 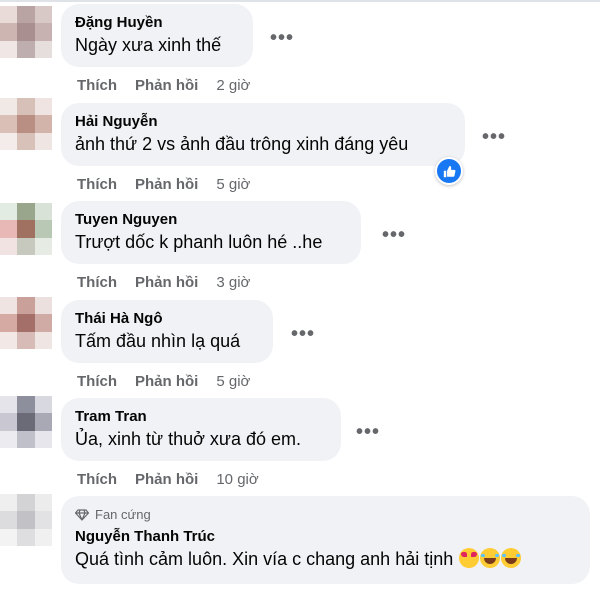 I want to click on smiling-face-with-hearts-icon, so click(x=469, y=558).